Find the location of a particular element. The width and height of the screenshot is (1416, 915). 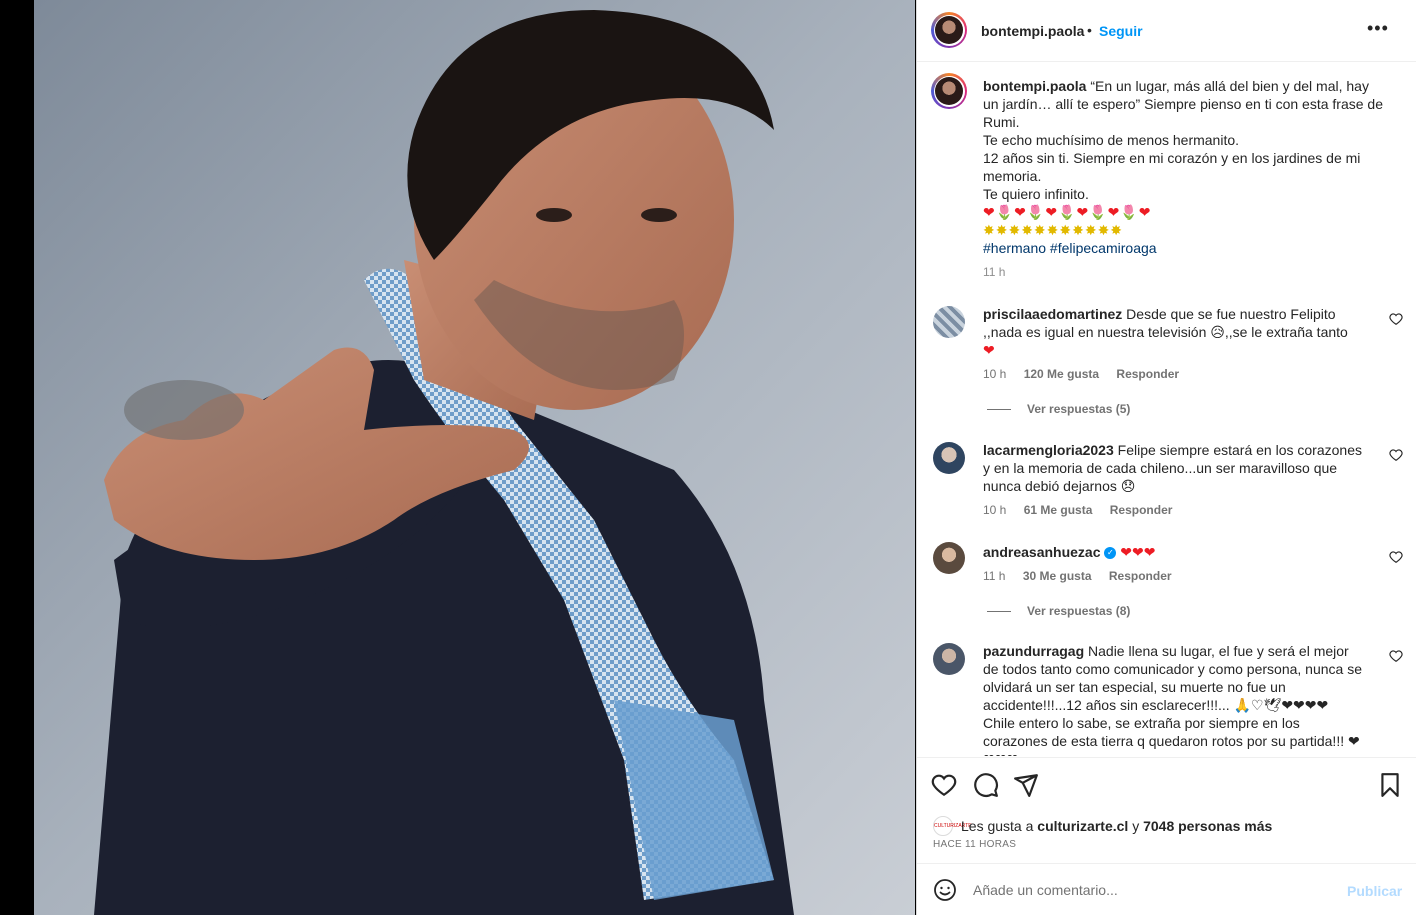

add-comment-bar: Publicar is located at coordinates (1166, 889).